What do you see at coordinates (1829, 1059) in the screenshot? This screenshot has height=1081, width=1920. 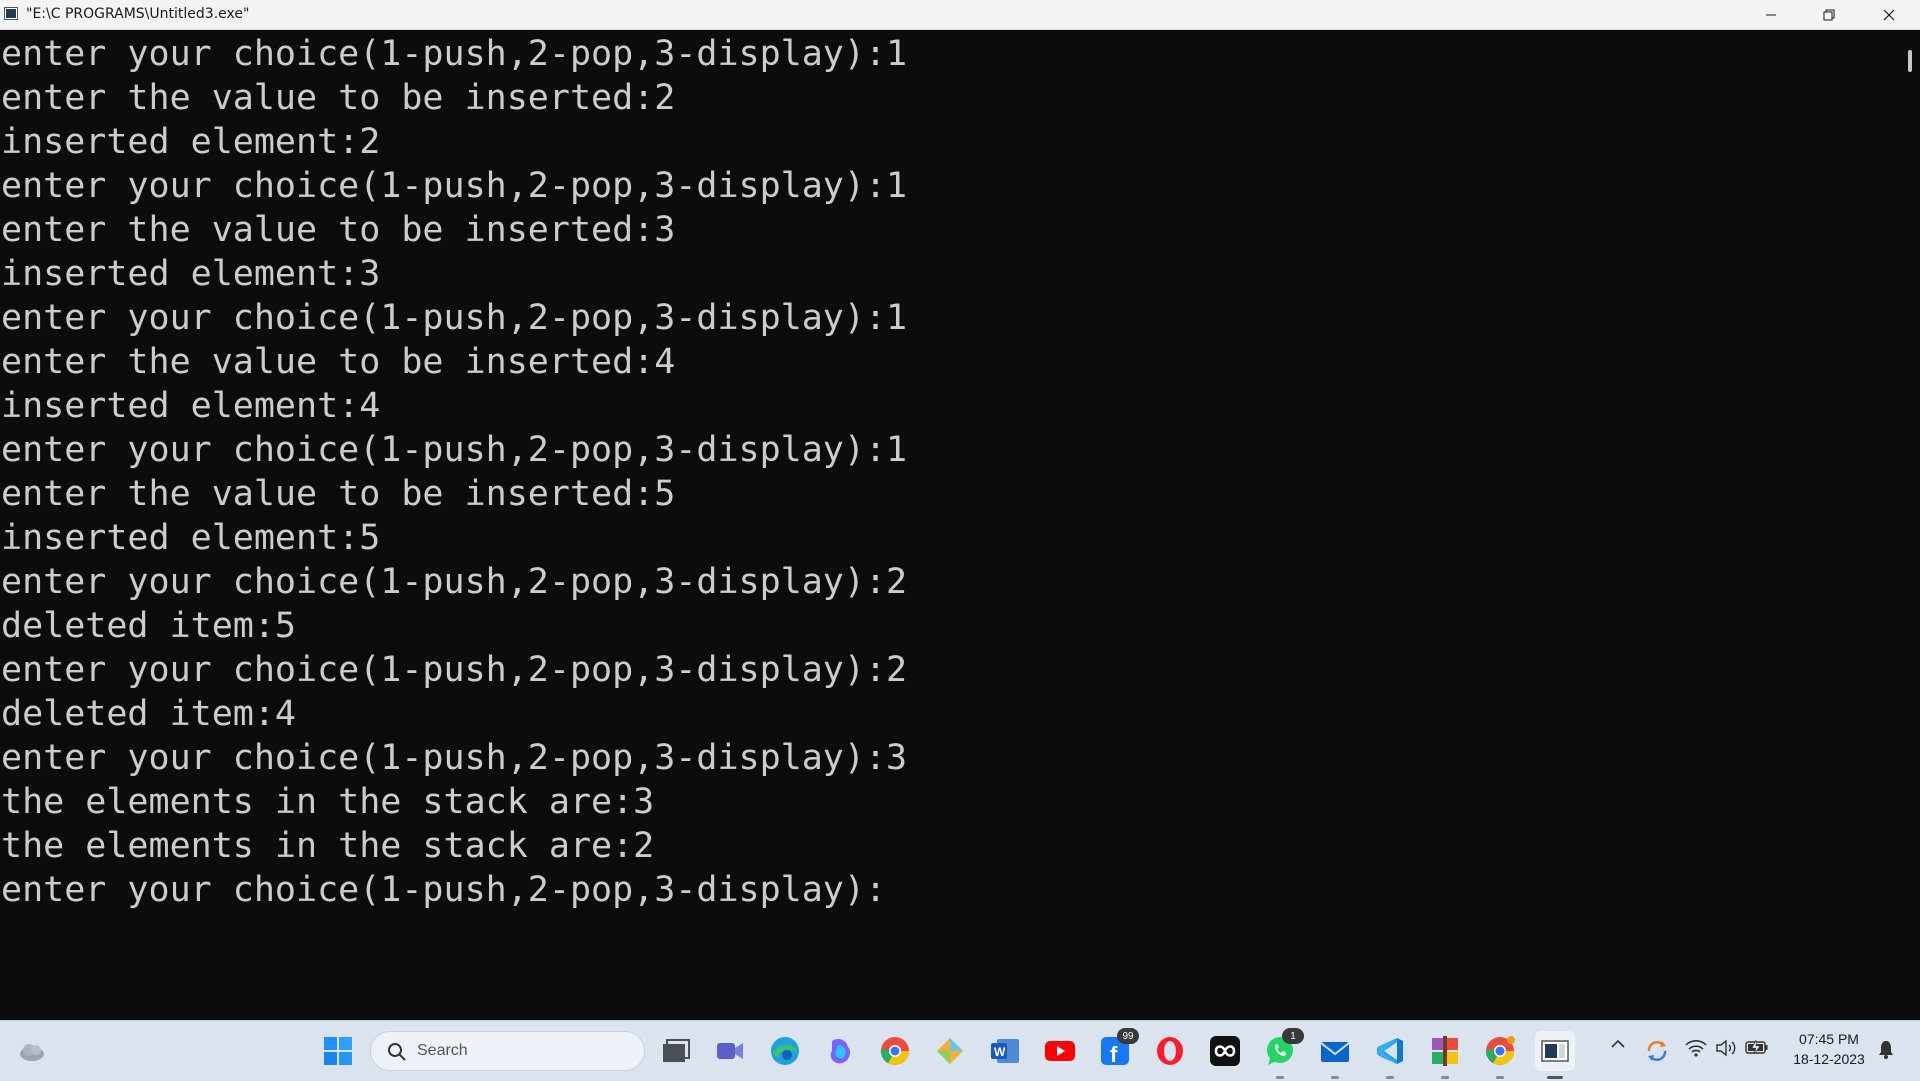 I see `clock-date: 18-12-2023` at bounding box center [1829, 1059].